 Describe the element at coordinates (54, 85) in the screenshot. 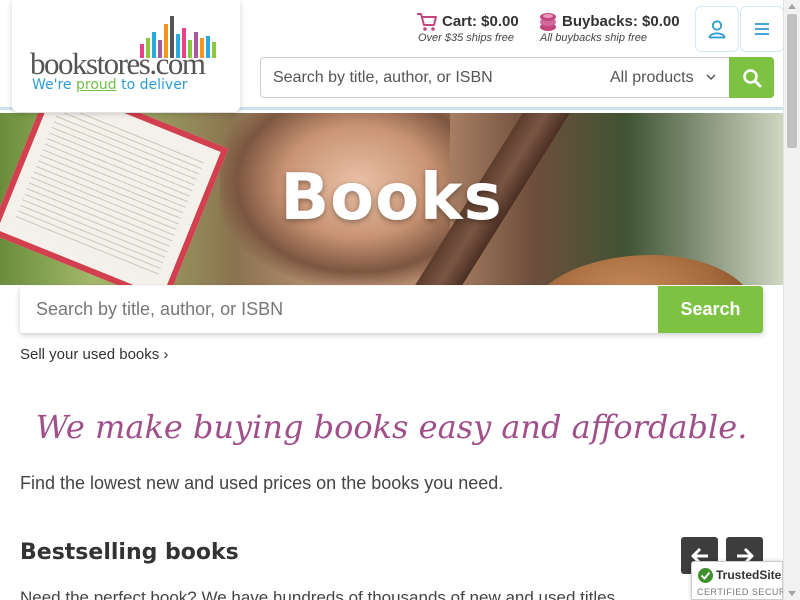

I see `logo-tagline-start: We're` at that location.